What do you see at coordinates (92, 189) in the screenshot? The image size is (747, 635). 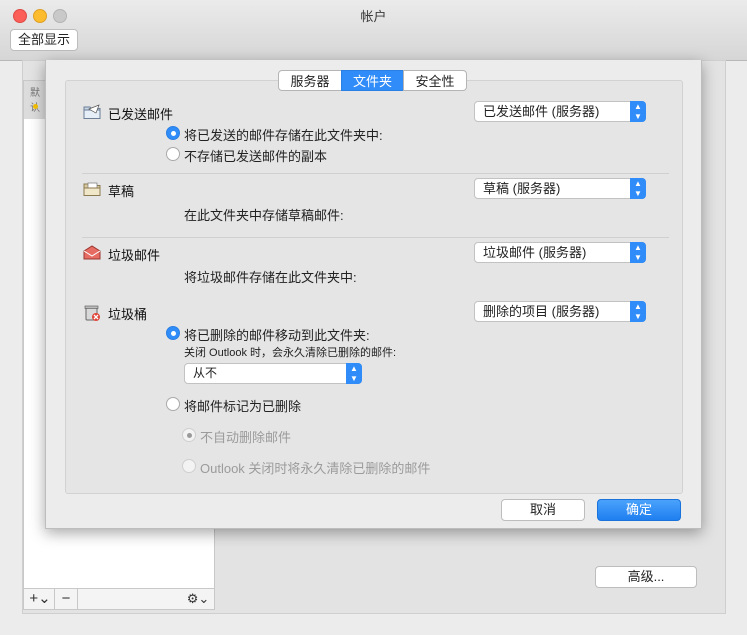 I see `drafts-folder-icon` at bounding box center [92, 189].